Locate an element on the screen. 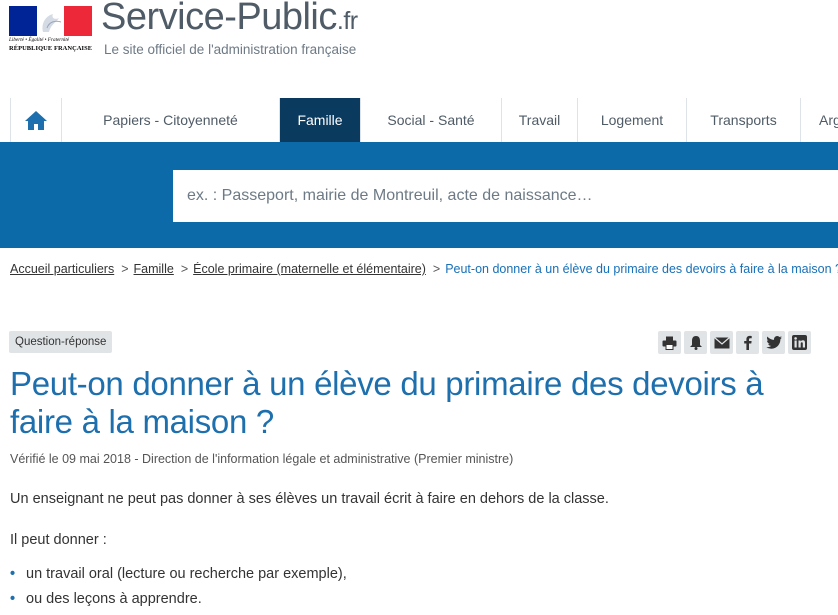 The height and width of the screenshot is (615, 838). nav-item-transports: Transports is located at coordinates (744, 120).